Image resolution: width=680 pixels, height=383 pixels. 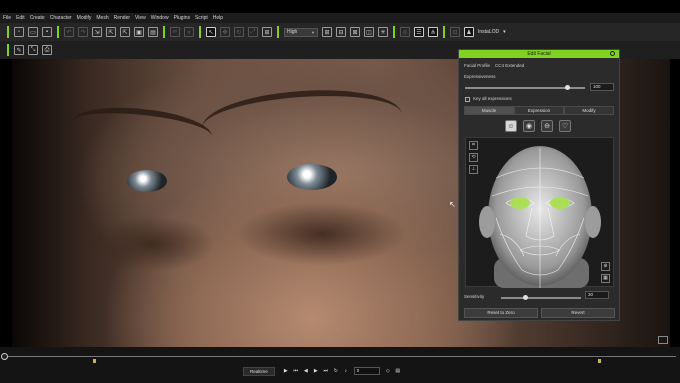 What do you see at coordinates (139, 32) in the screenshot?
I see `render-image-icon: ▣` at bounding box center [139, 32].